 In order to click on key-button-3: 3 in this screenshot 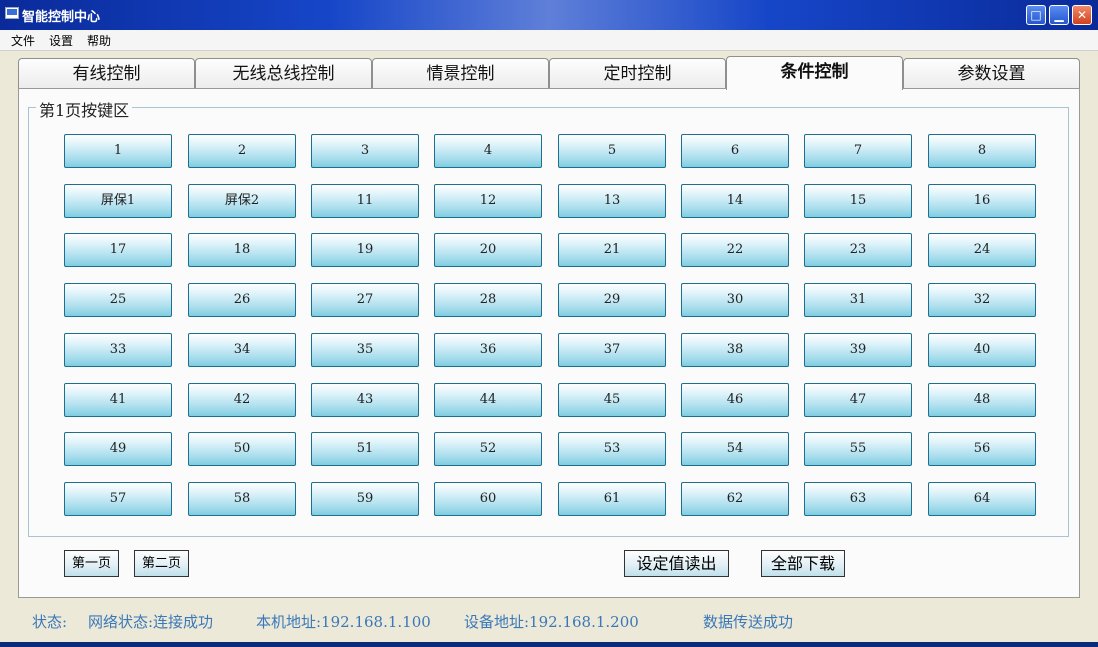, I will do `click(365, 151)`.